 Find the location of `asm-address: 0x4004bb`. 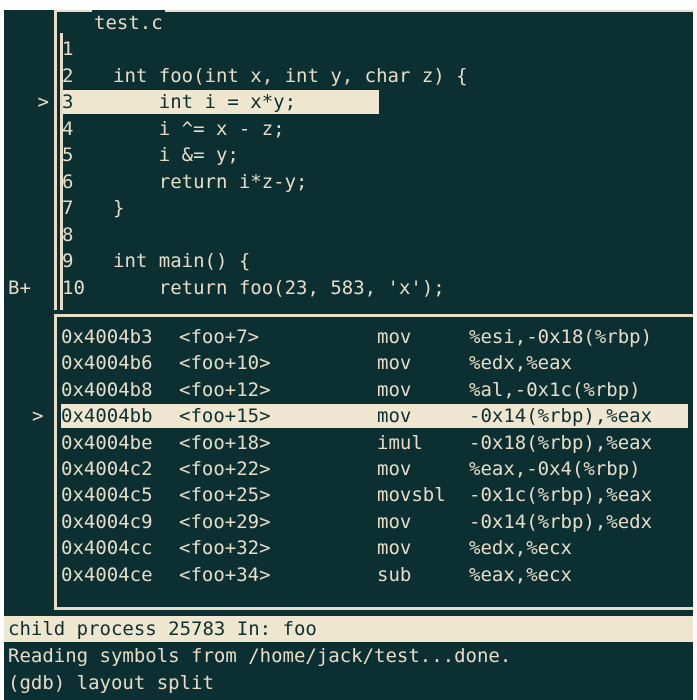

asm-address: 0x4004bb is located at coordinates (107, 416).